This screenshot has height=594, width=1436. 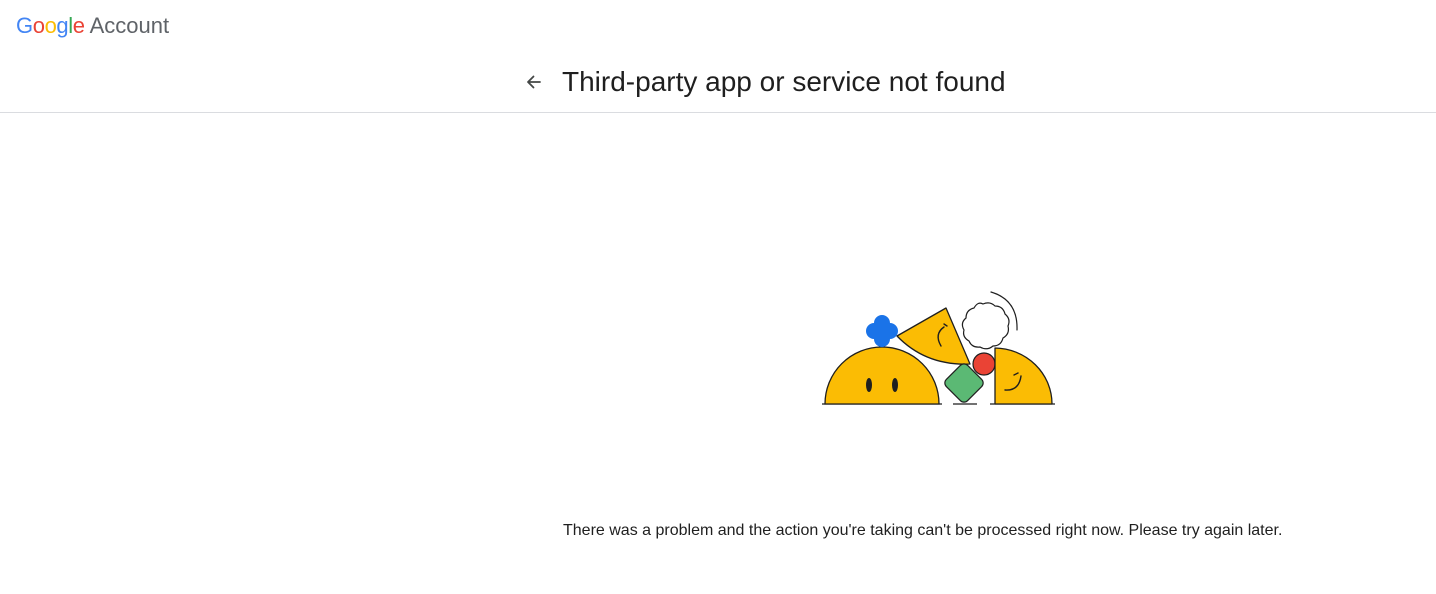 I want to click on header-divider, so click(x=718, y=112).